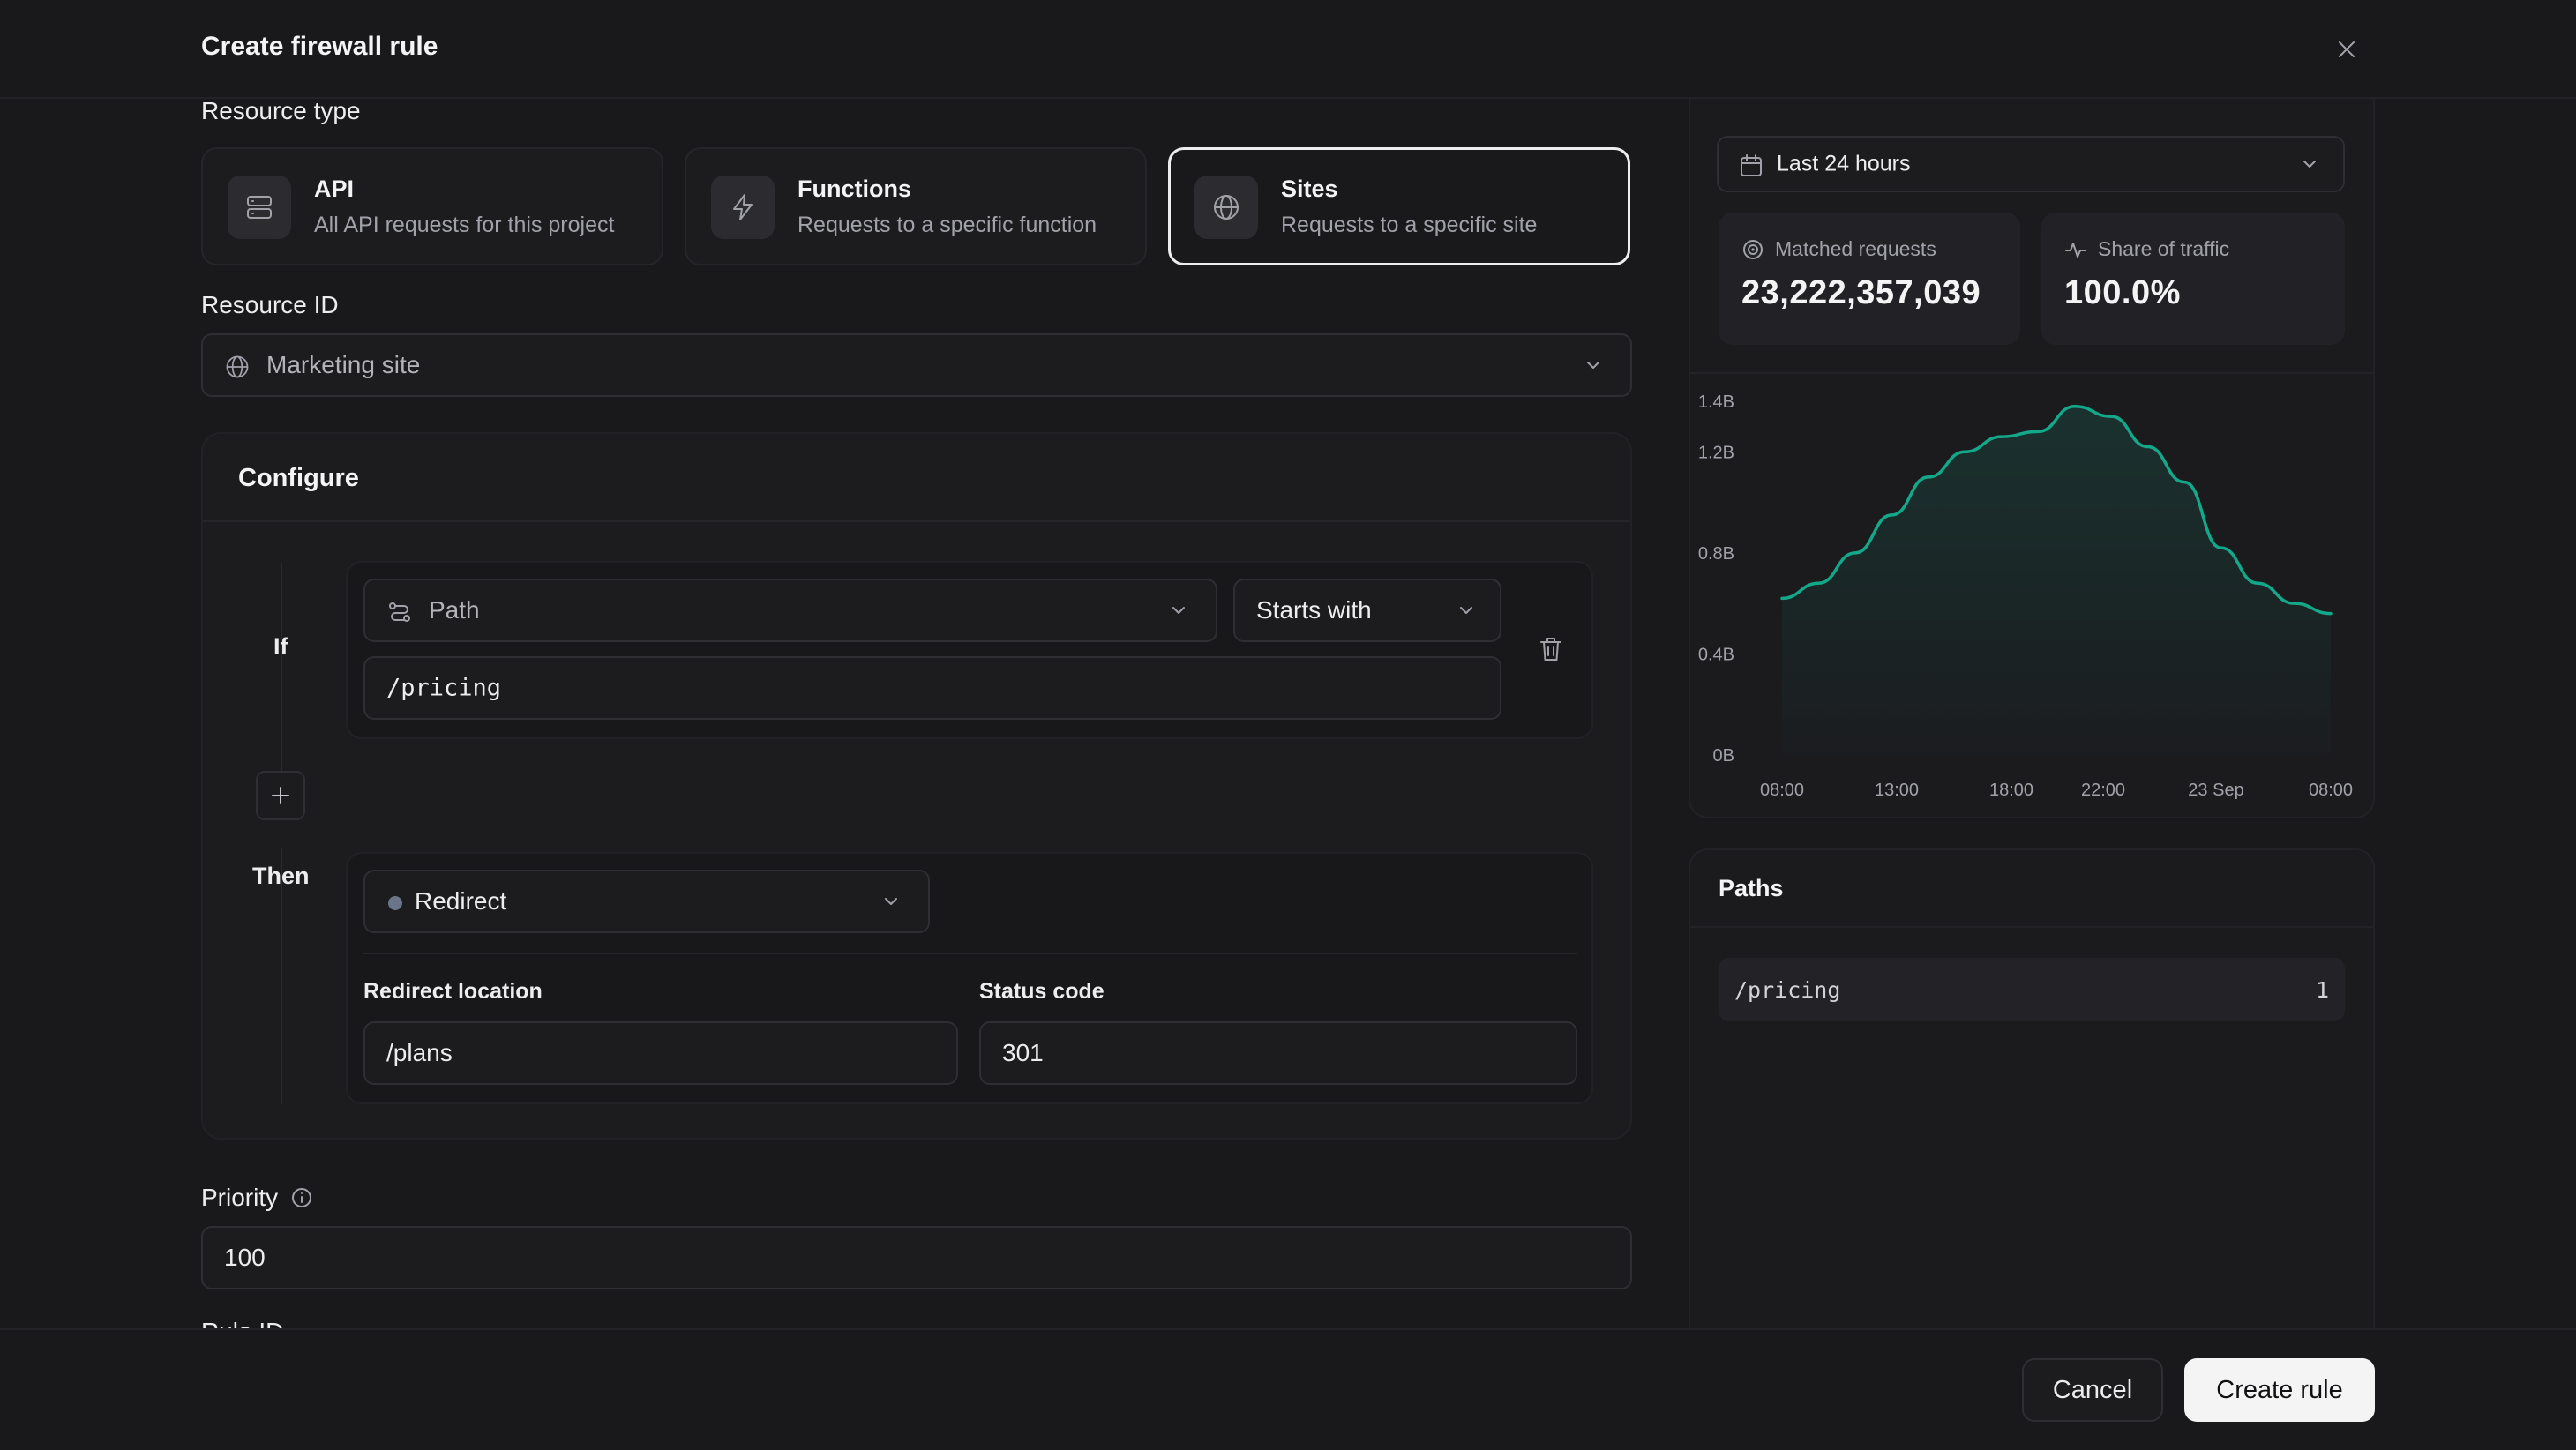 Image resolution: width=2576 pixels, height=1450 pixels. Describe the element at coordinates (395, 903) in the screenshot. I see `action-status-dot` at that location.